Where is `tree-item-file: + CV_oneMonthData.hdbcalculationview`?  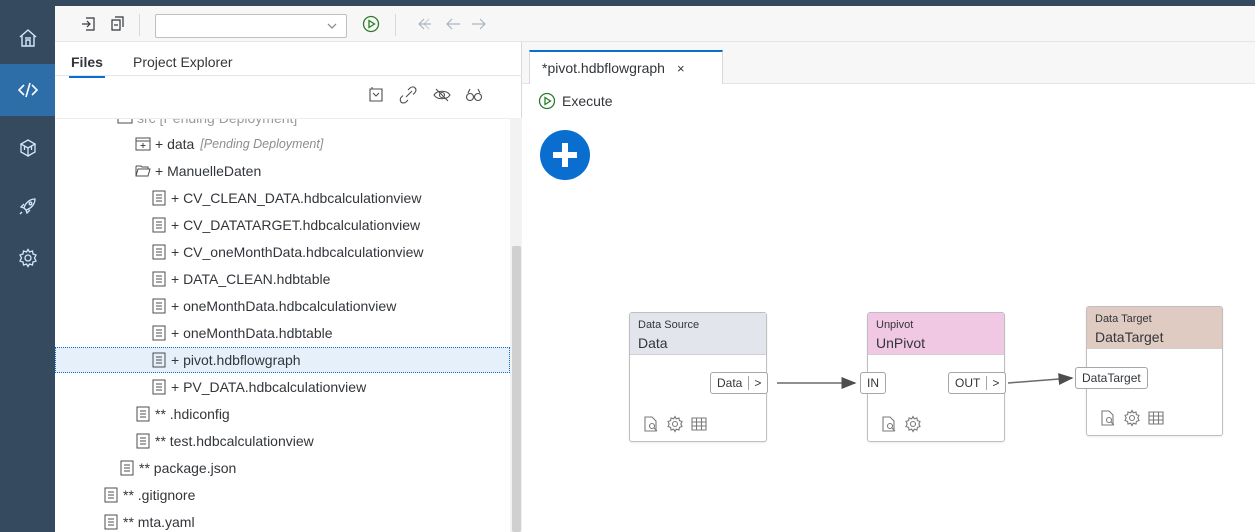 tree-item-file: + CV_oneMonthData.hdbcalculationview is located at coordinates (282, 252).